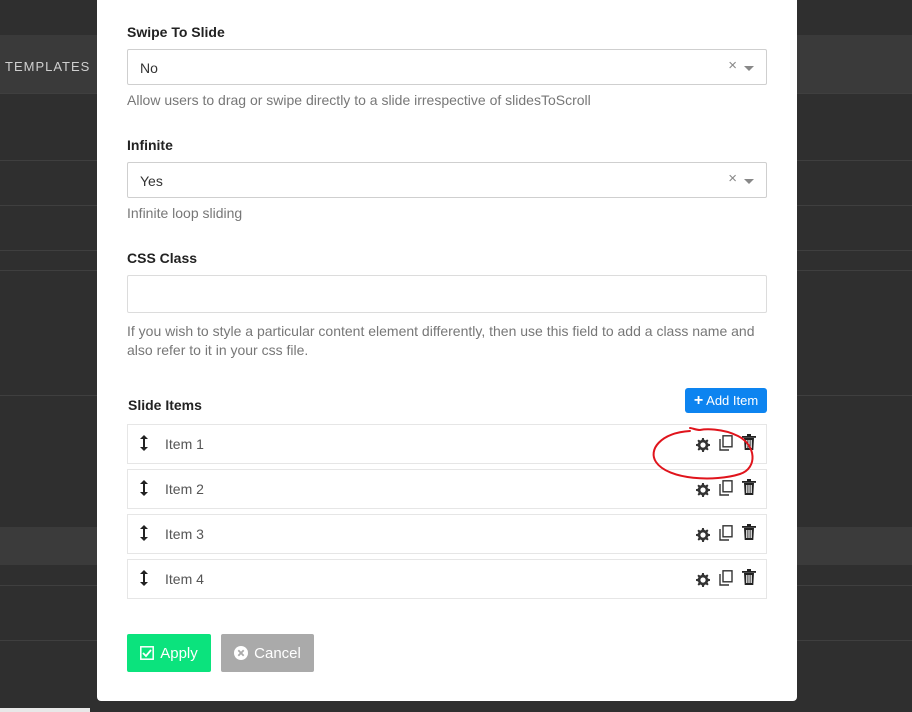  What do you see at coordinates (732, 400) in the screenshot?
I see `add-item-label: Add Item` at bounding box center [732, 400].